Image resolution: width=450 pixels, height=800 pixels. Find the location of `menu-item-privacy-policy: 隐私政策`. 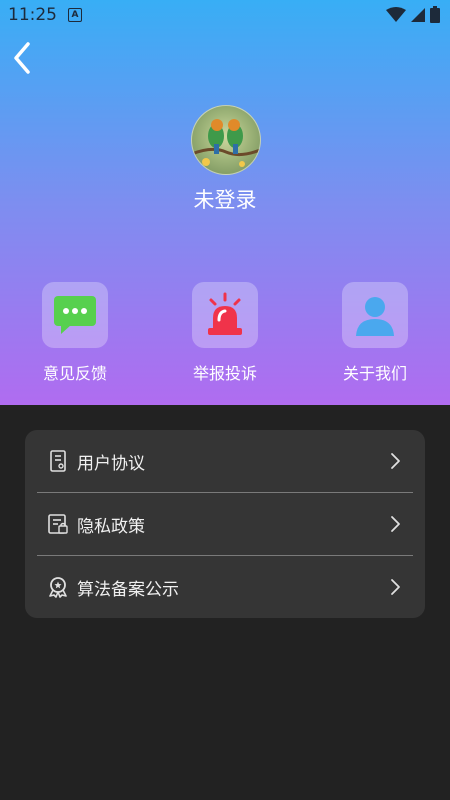

menu-item-privacy-policy: 隐私政策 is located at coordinates (225, 524).